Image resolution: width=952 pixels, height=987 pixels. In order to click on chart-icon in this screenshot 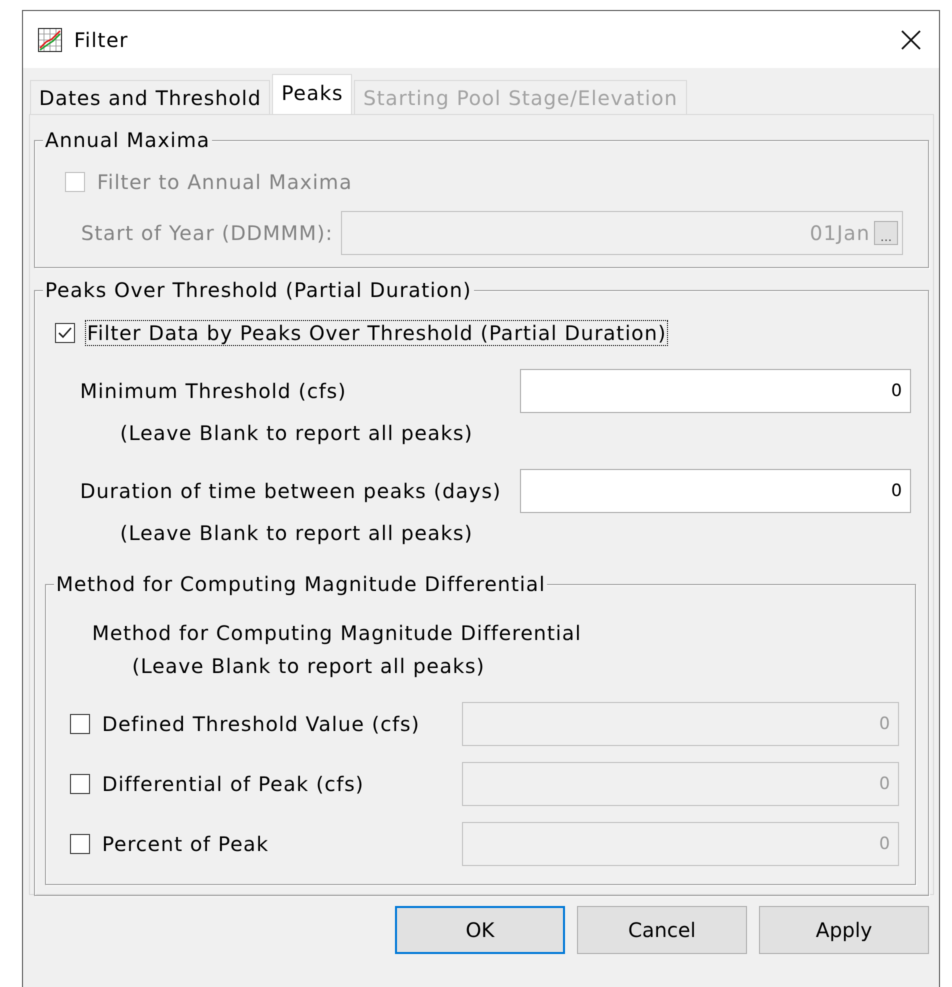, I will do `click(50, 40)`.